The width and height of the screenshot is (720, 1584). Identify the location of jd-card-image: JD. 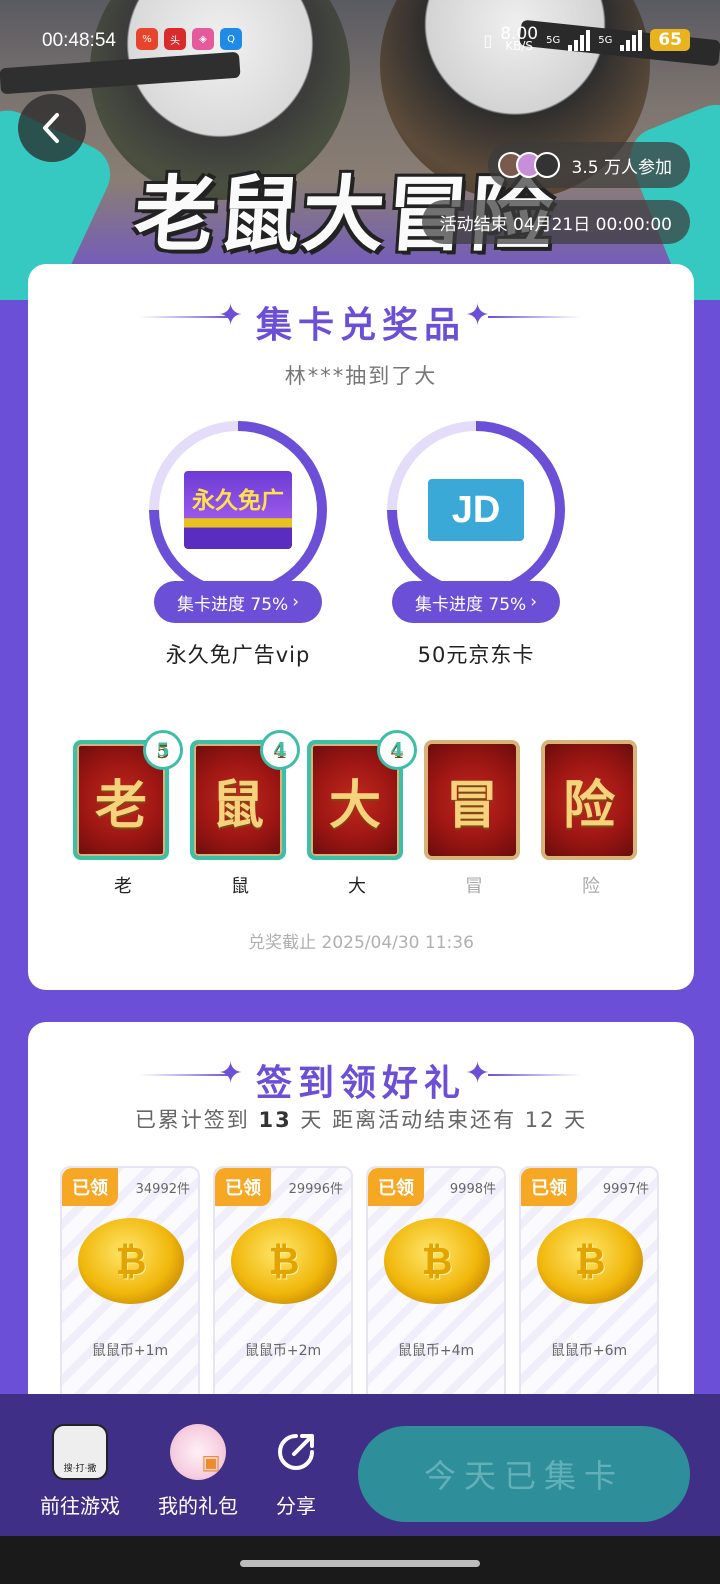
(476, 510).